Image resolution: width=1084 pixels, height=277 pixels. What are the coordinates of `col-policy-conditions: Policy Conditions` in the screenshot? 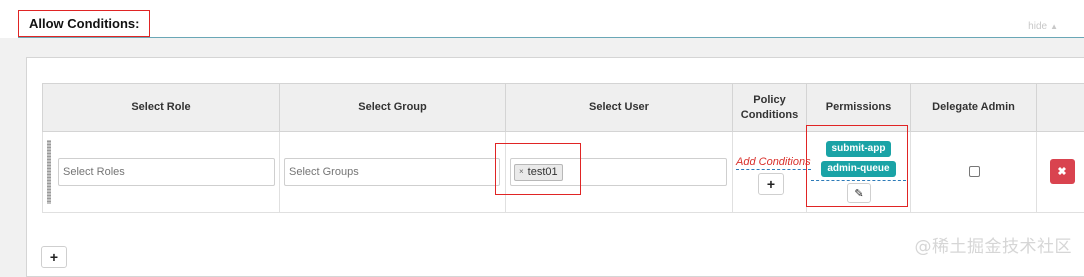 It's located at (770, 108).